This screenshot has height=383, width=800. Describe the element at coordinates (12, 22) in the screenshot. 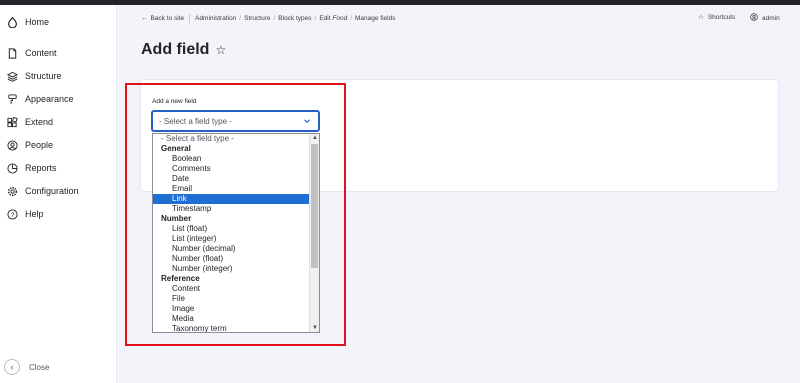

I see `drupal-drop-icon` at that location.